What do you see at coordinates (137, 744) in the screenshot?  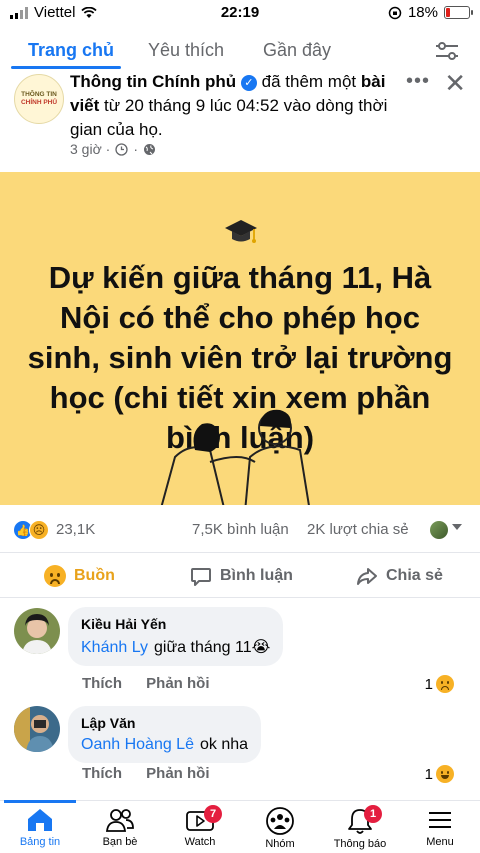 I see `tagged-user: Oanh Hoàng Lê` at bounding box center [137, 744].